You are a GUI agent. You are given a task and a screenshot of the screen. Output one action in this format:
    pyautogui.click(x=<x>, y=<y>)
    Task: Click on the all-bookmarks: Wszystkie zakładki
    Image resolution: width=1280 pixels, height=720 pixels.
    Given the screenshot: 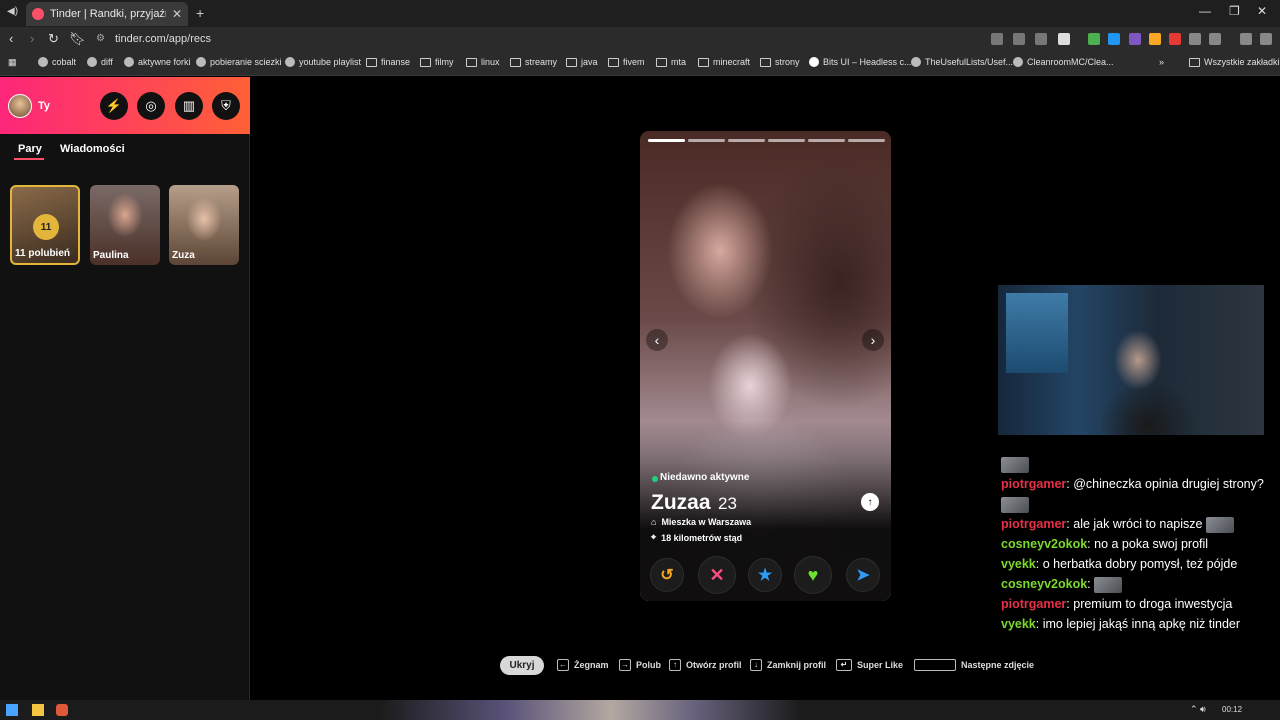 What is the action you would take?
    pyautogui.click(x=1234, y=62)
    